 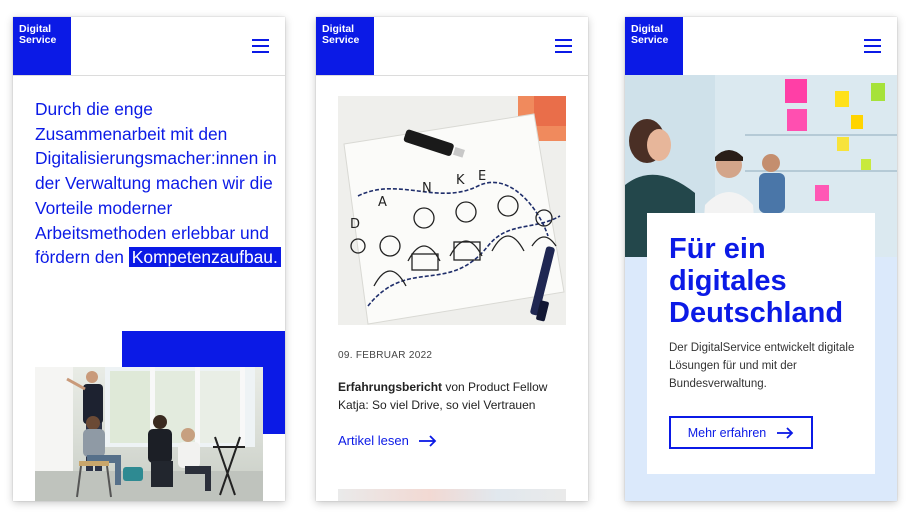 I want to click on read-article-label: Artikel lesen, so click(x=373, y=440).